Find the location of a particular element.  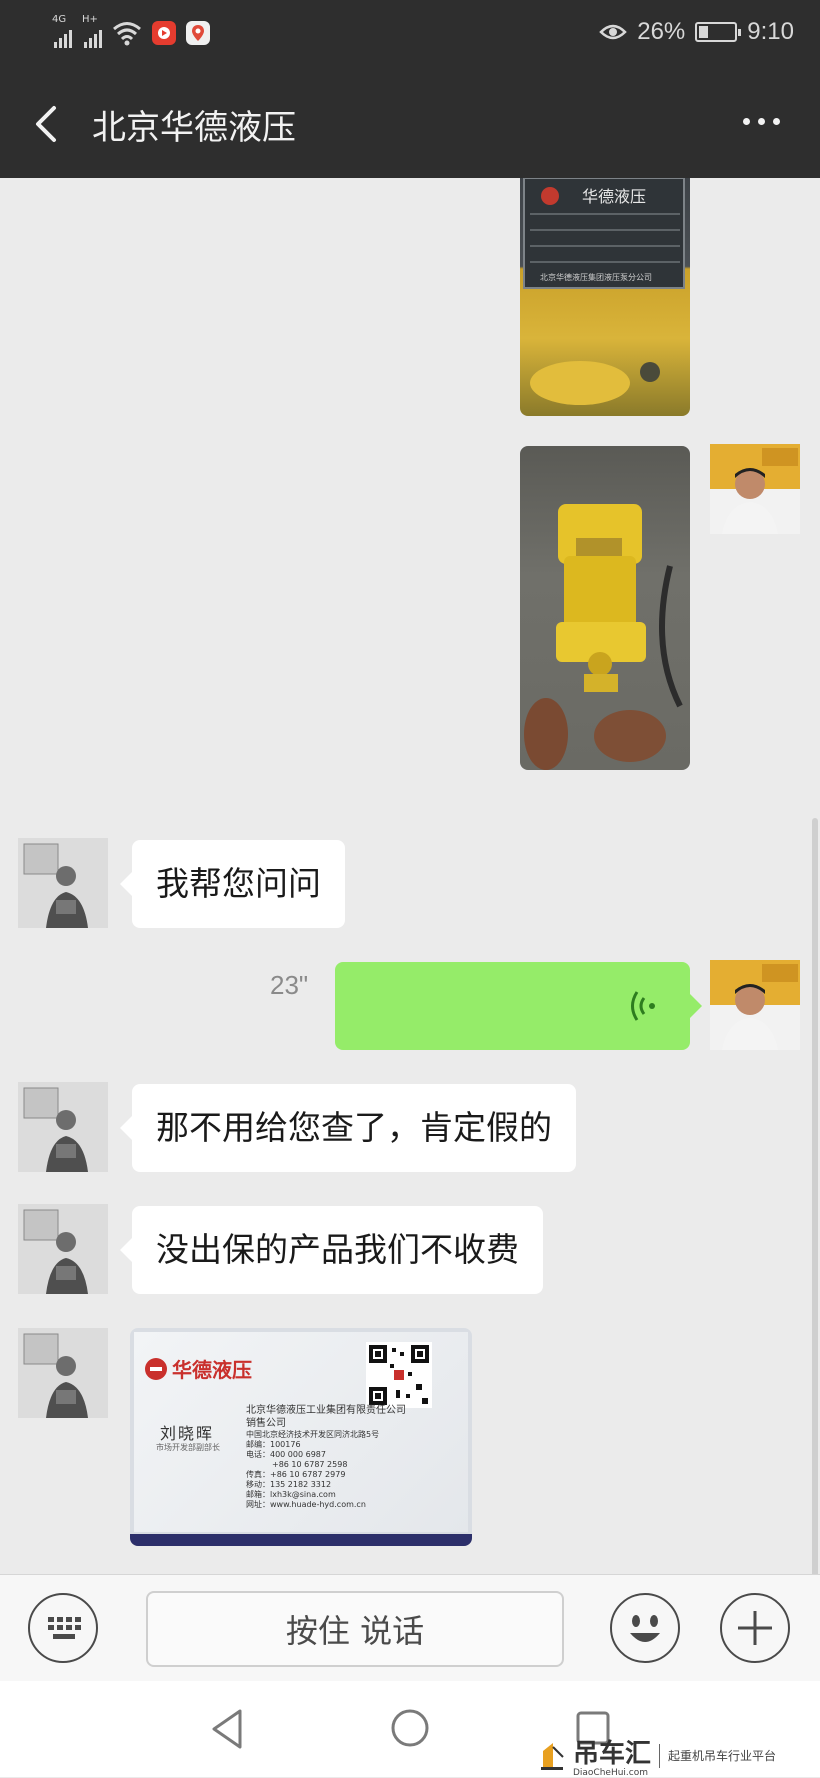

qr-code-icon is located at coordinates (399, 1375).